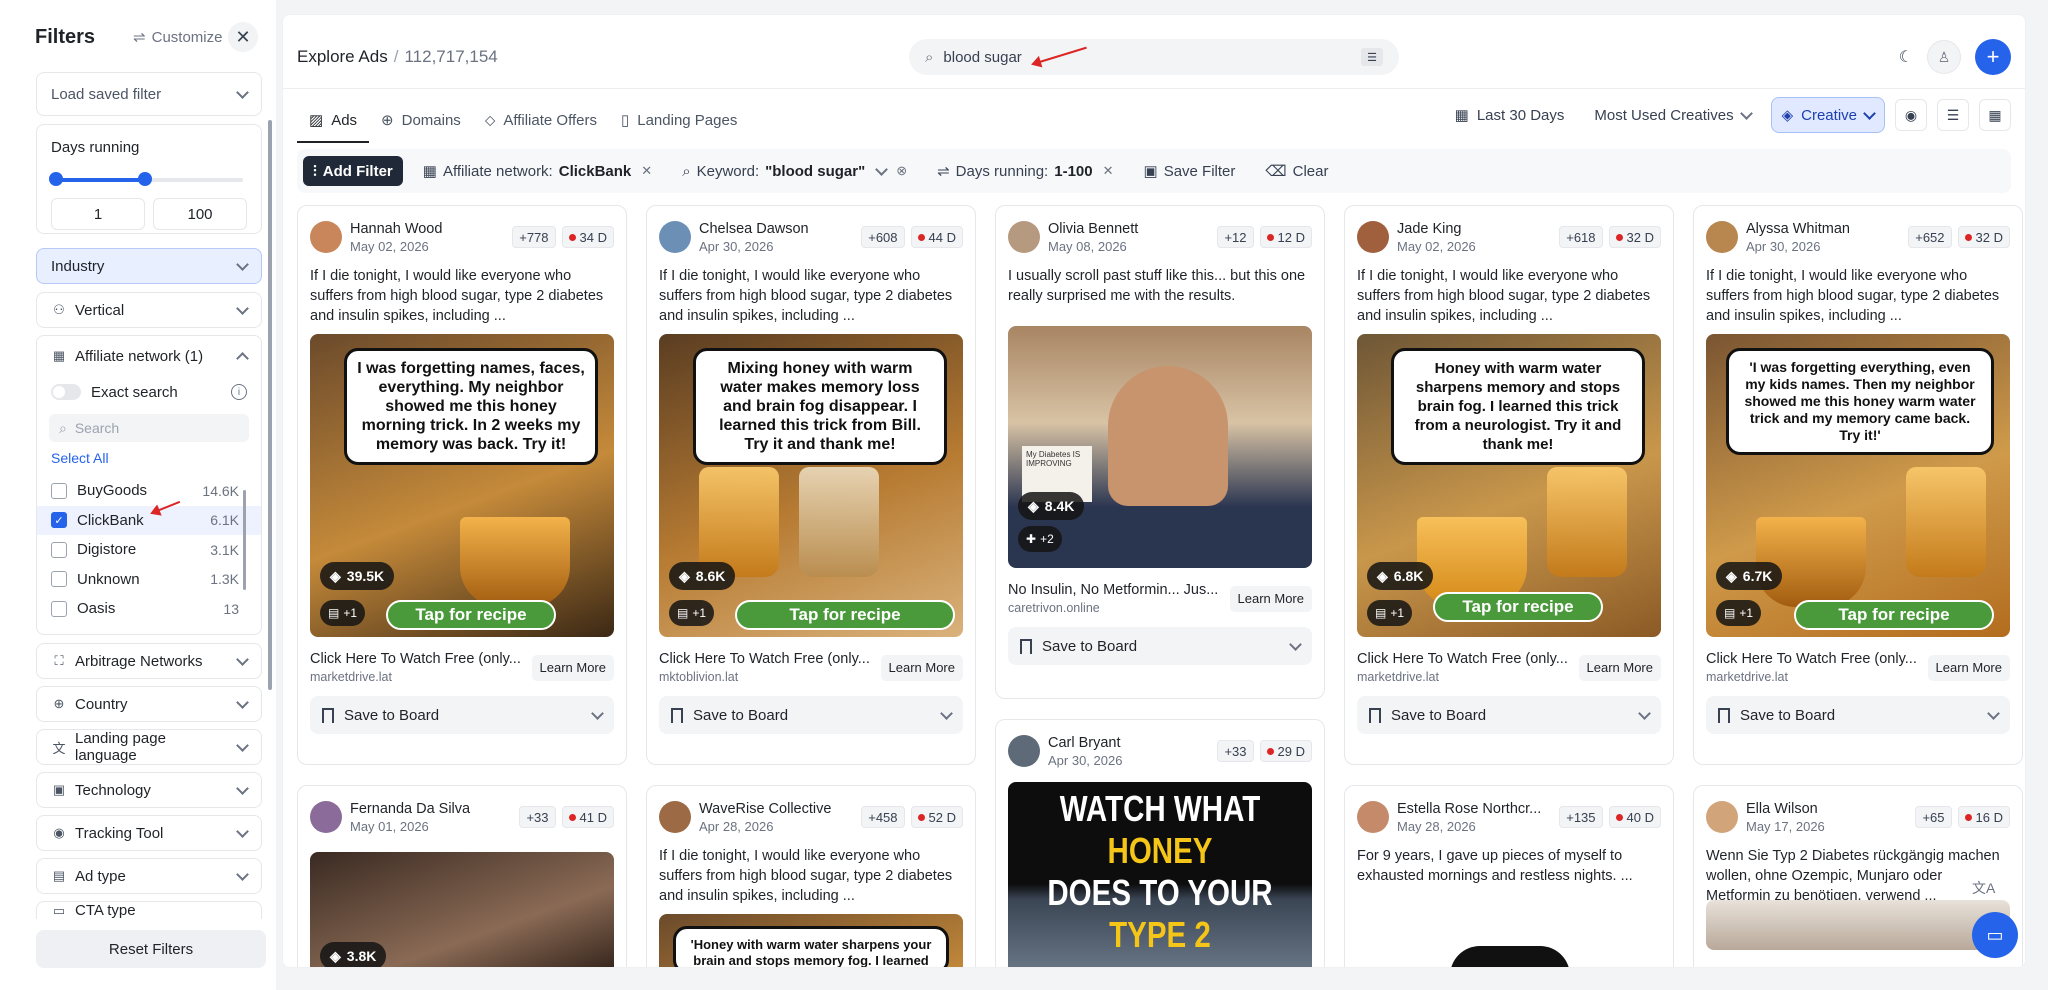 This screenshot has width=2048, height=990. Describe the element at coordinates (1827, 229) in the screenshot. I see `advertiser-name: Alyssa Whitman` at that location.